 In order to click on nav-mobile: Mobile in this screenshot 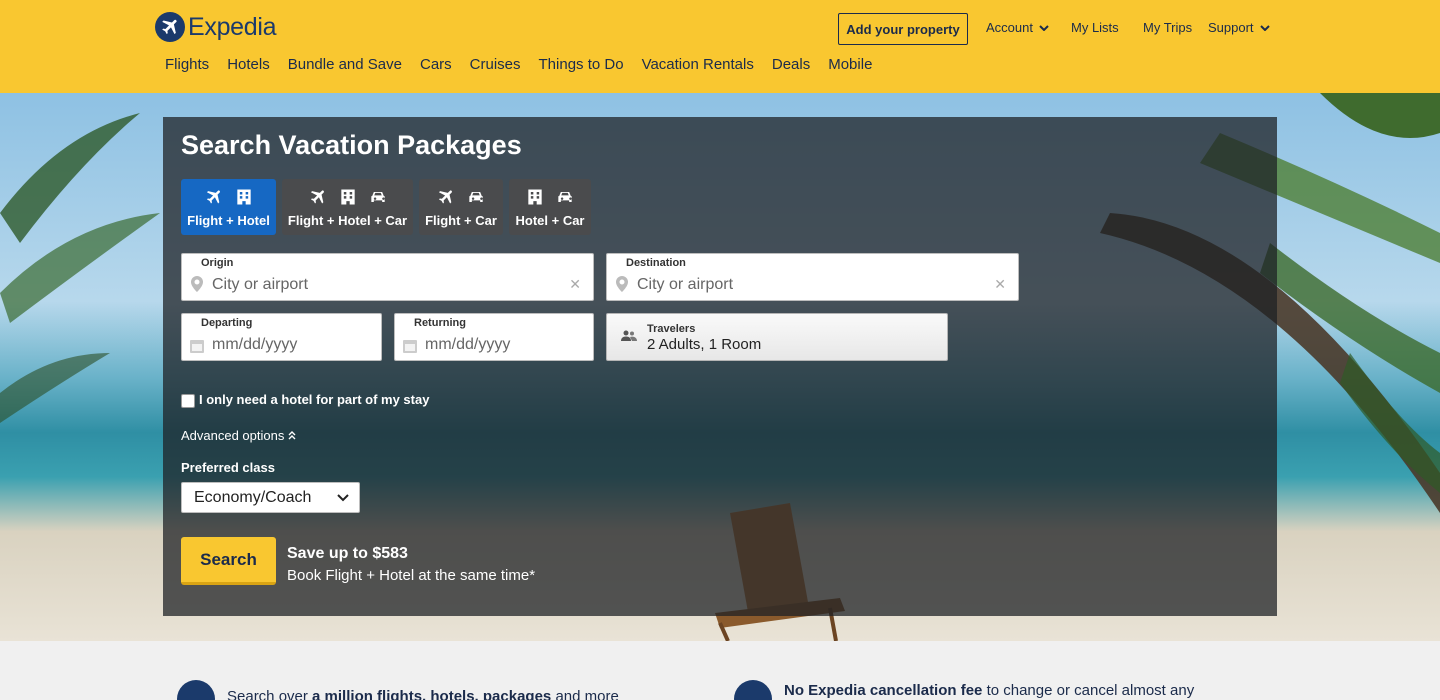, I will do `click(850, 64)`.